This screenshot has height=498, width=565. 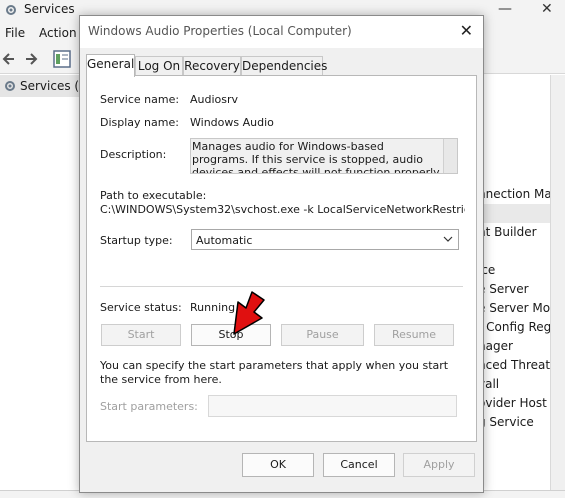 What do you see at coordinates (284, 66) in the screenshot?
I see `tab-dependencies: Dependencies` at bounding box center [284, 66].